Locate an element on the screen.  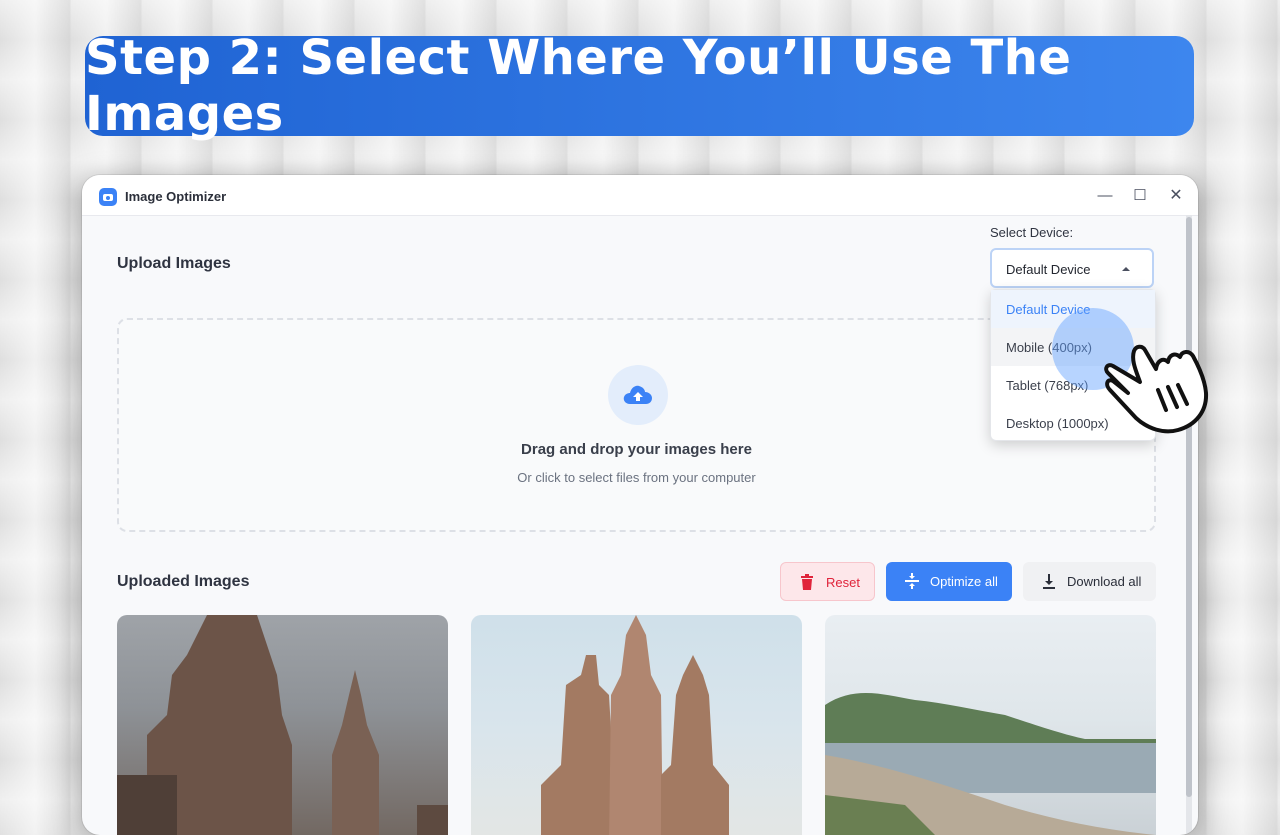
optimize-label: Optimize all is located at coordinates (964, 581).